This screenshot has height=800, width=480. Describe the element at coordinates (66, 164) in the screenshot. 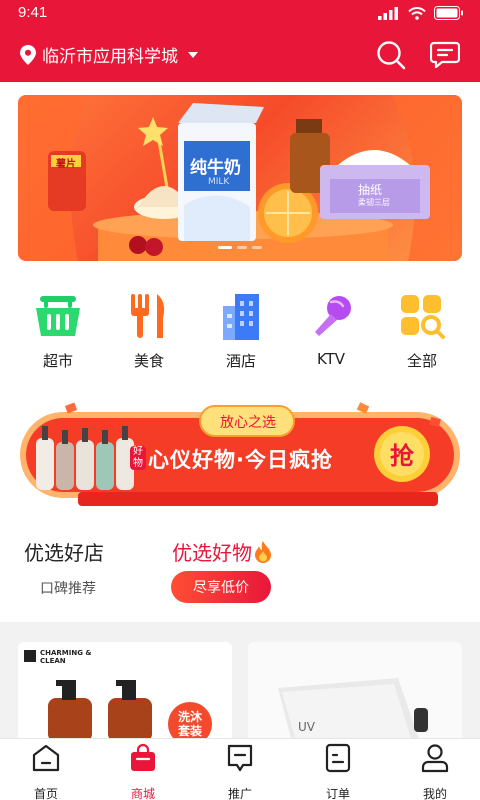

I see `banner-badge-text: 薯片` at that location.